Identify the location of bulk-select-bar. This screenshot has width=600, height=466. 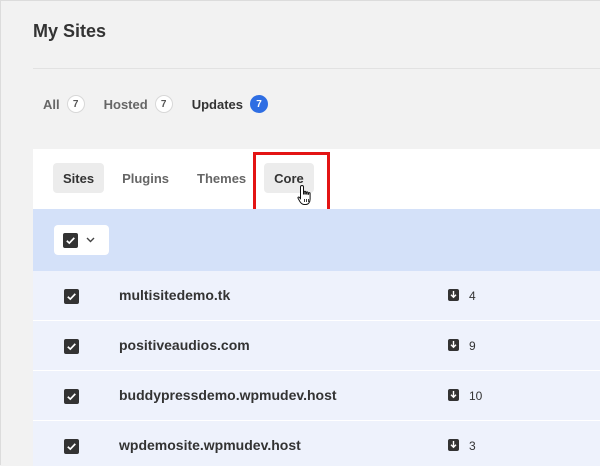
(316, 240).